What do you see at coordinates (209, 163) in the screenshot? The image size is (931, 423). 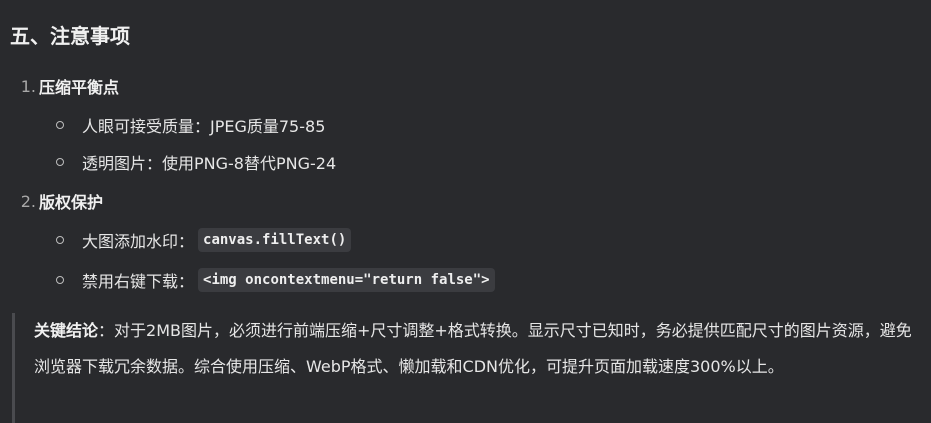 I see `sub-list-text: 透明图片：使用PNG-8替代PNG-24` at bounding box center [209, 163].